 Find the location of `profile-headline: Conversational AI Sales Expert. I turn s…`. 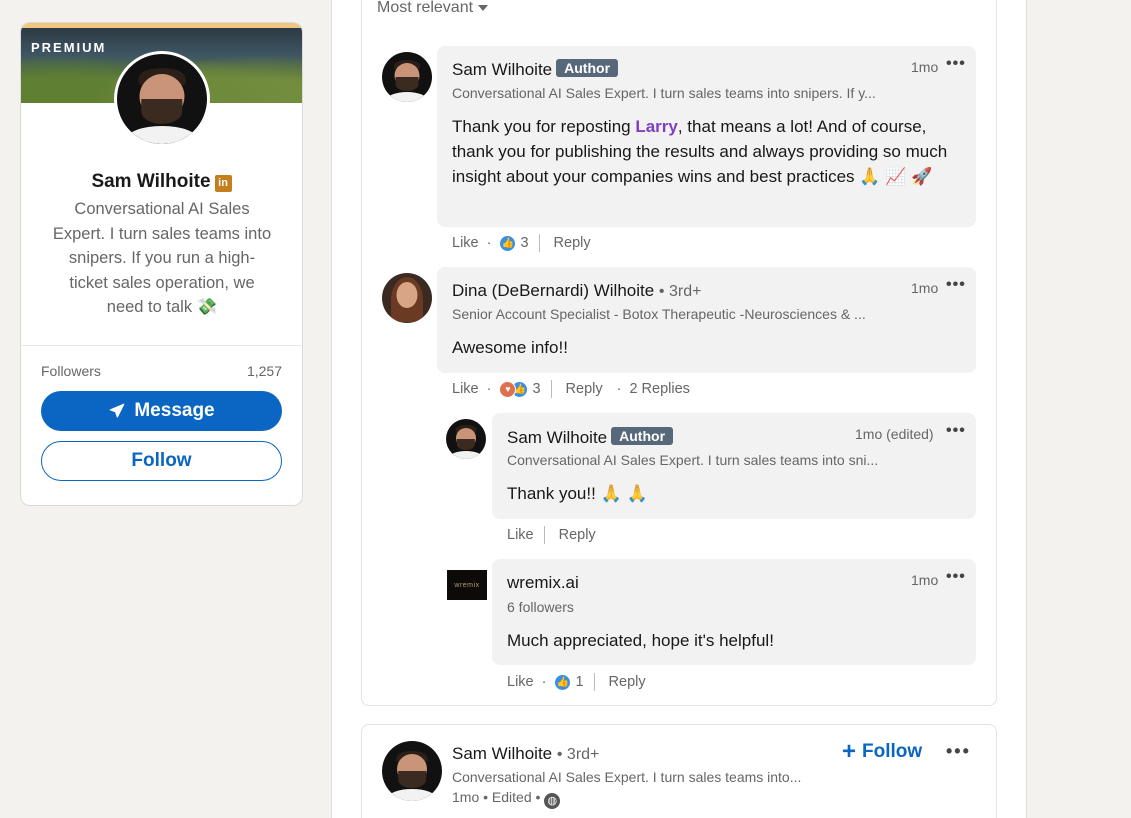

profile-headline: Conversational AI Sales Expert. I turn s… is located at coordinates (162, 258).